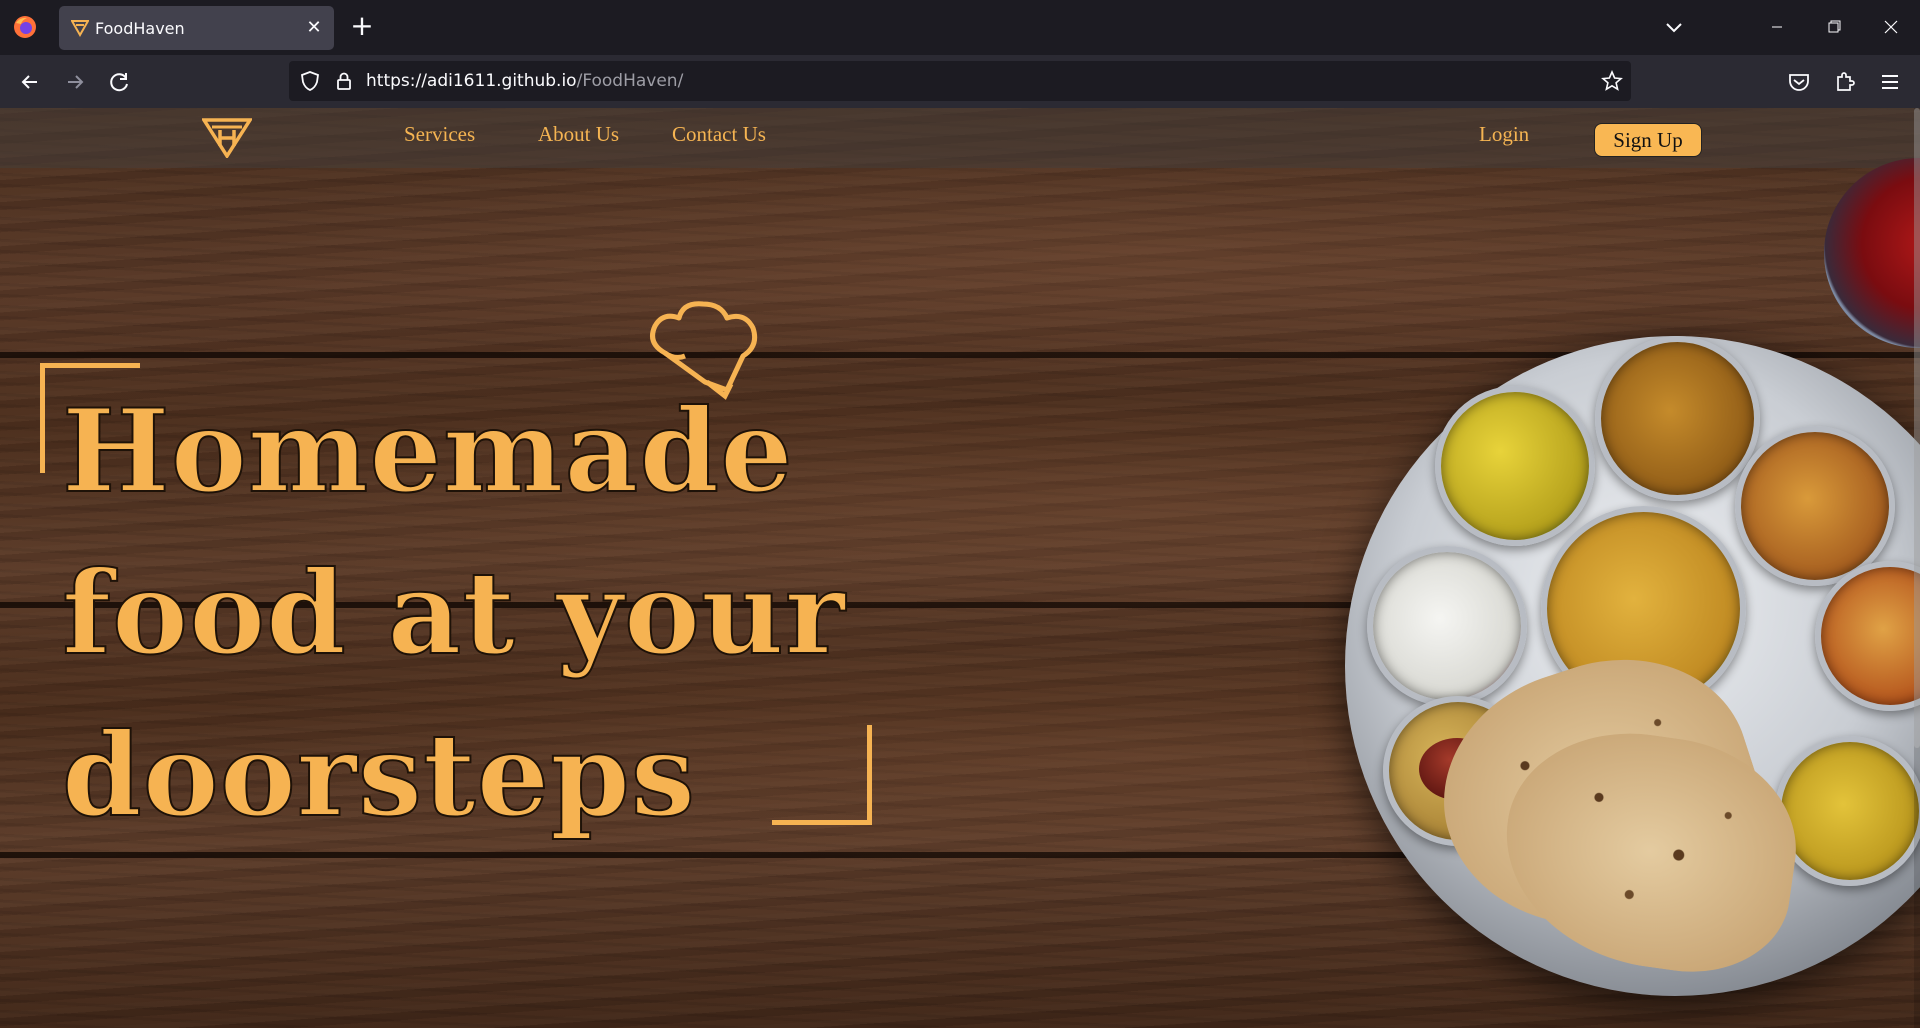 The image size is (1920, 1028). What do you see at coordinates (25, 27) in the screenshot?
I see `firefox-icon` at bounding box center [25, 27].